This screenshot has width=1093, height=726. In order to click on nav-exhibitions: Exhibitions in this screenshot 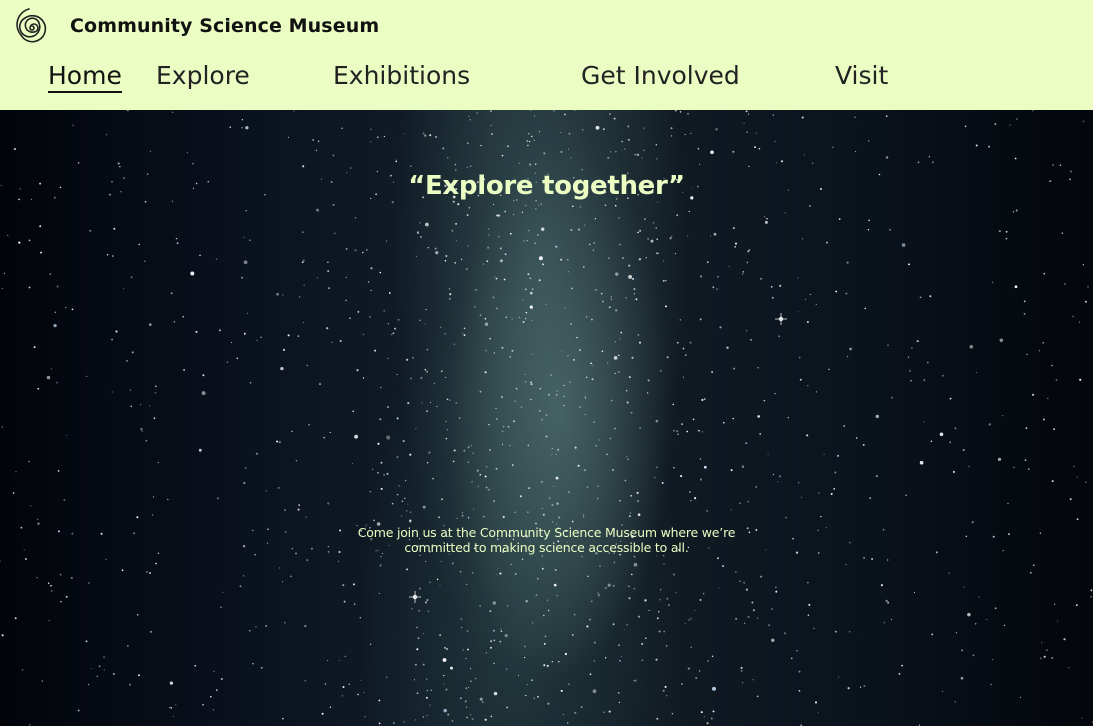, I will do `click(401, 76)`.